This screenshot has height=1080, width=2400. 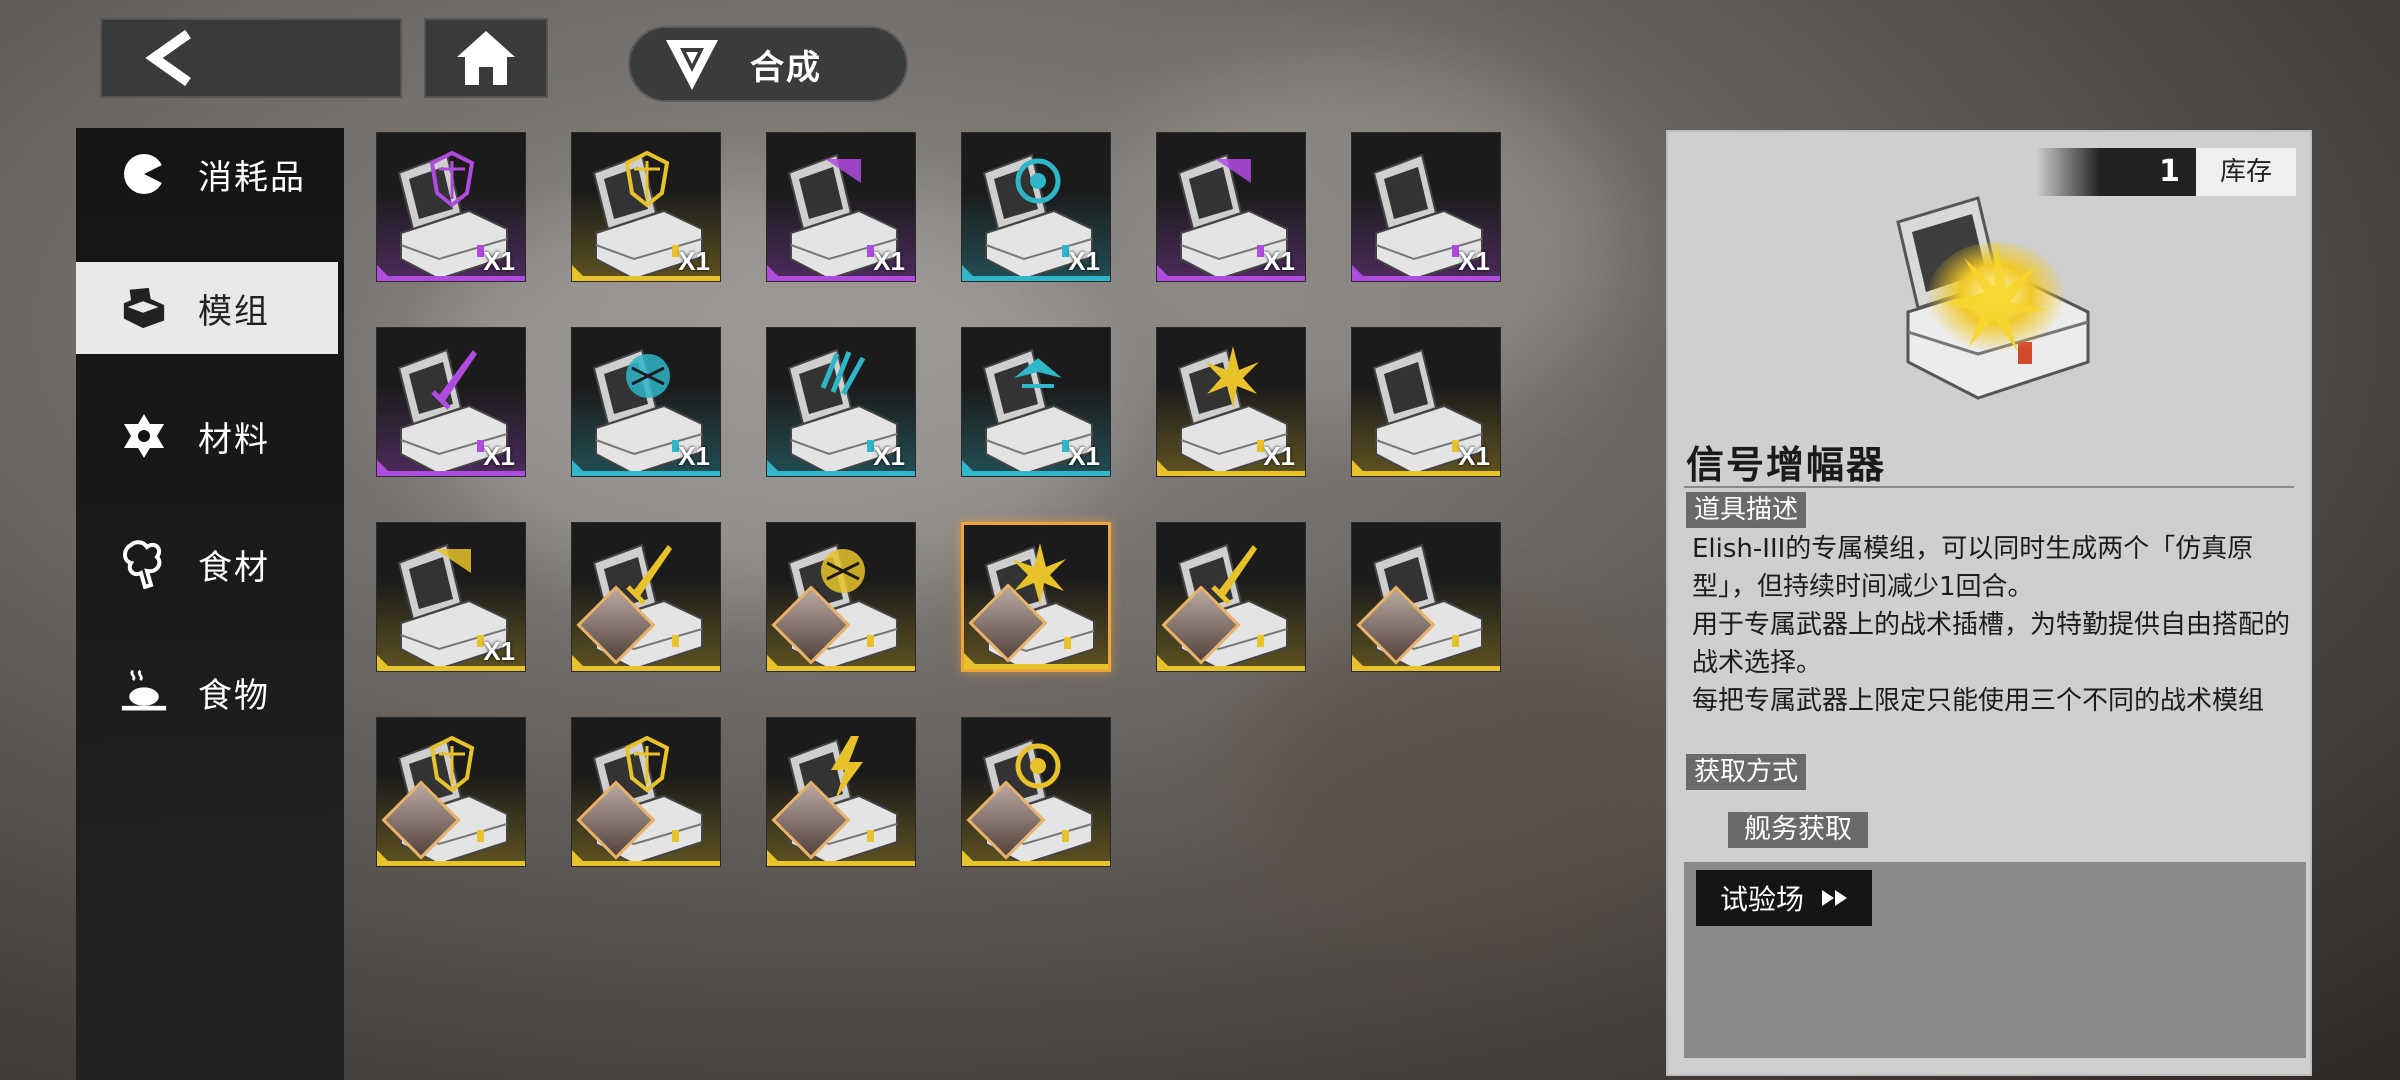 I want to click on stock-label: 库存, so click(x=2246, y=172).